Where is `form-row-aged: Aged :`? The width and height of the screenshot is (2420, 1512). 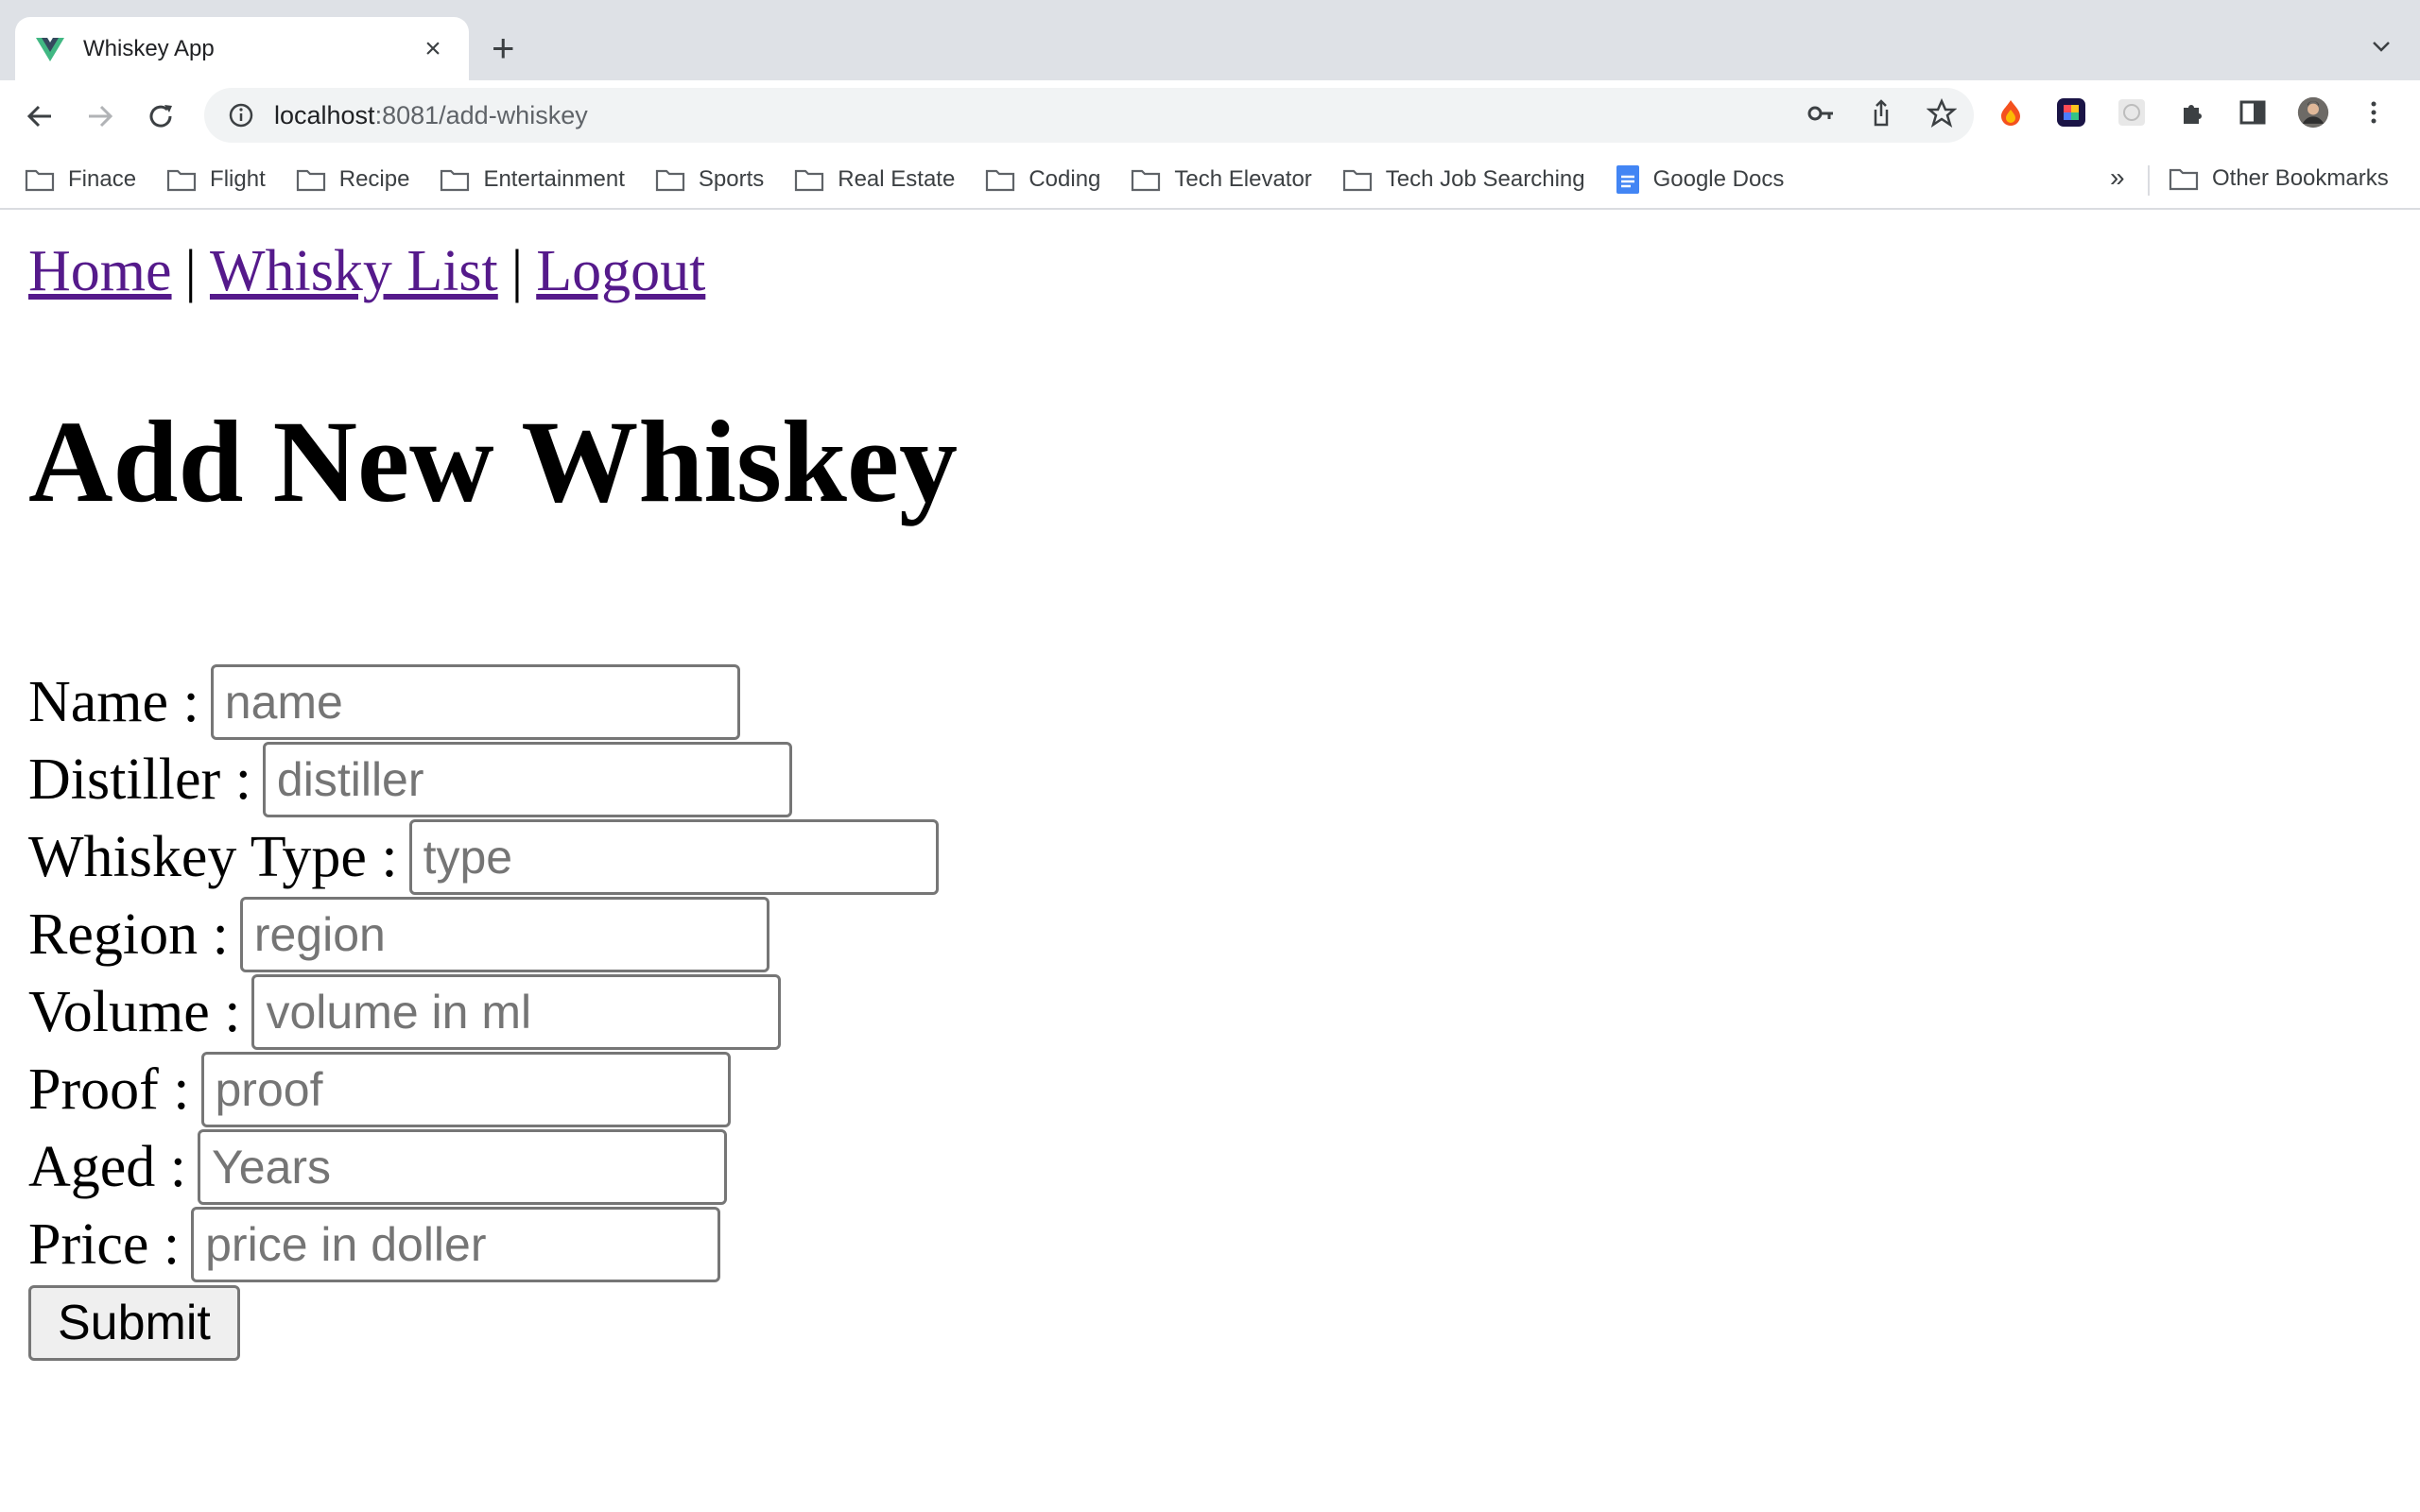
form-row-aged: Aged : is located at coordinates (483, 1167).